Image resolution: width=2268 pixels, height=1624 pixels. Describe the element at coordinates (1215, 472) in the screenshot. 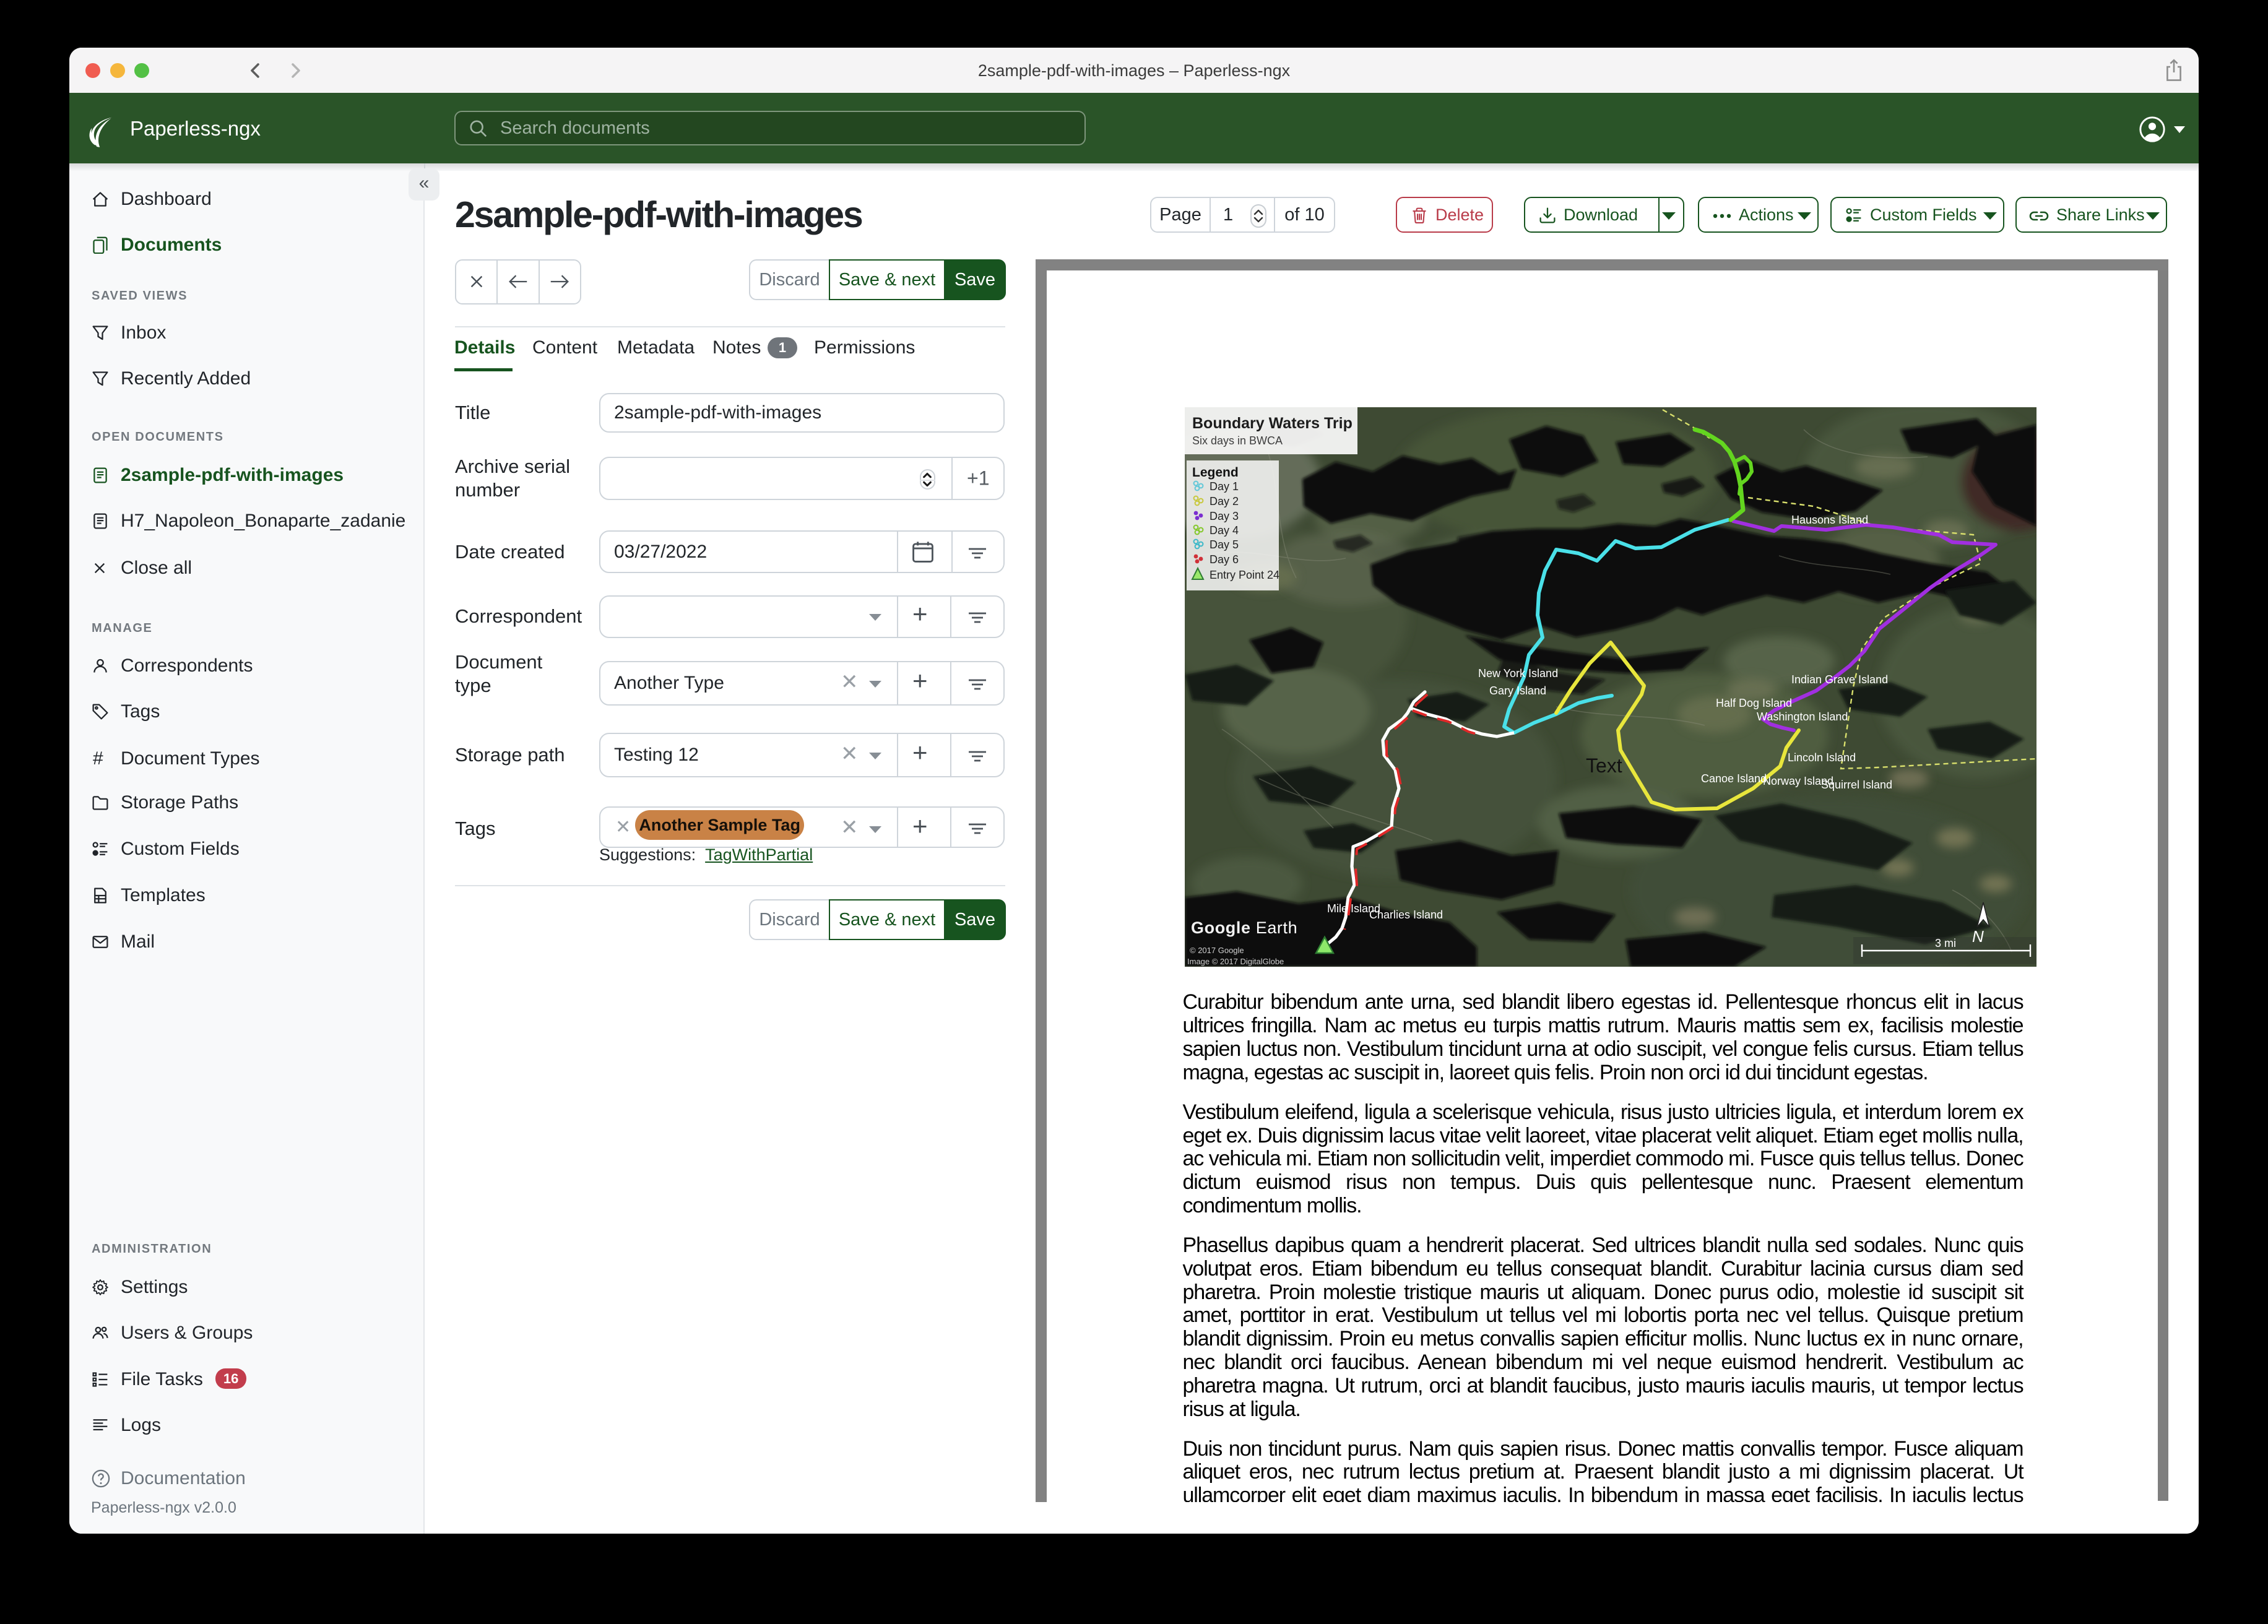

I see `svg-text: Legend` at that location.